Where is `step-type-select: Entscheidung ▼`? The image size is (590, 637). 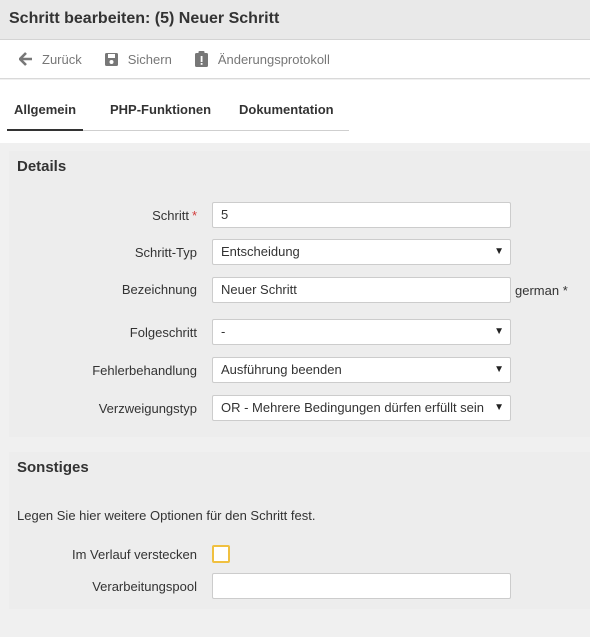
step-type-select: Entscheidung ▼ is located at coordinates (361, 252).